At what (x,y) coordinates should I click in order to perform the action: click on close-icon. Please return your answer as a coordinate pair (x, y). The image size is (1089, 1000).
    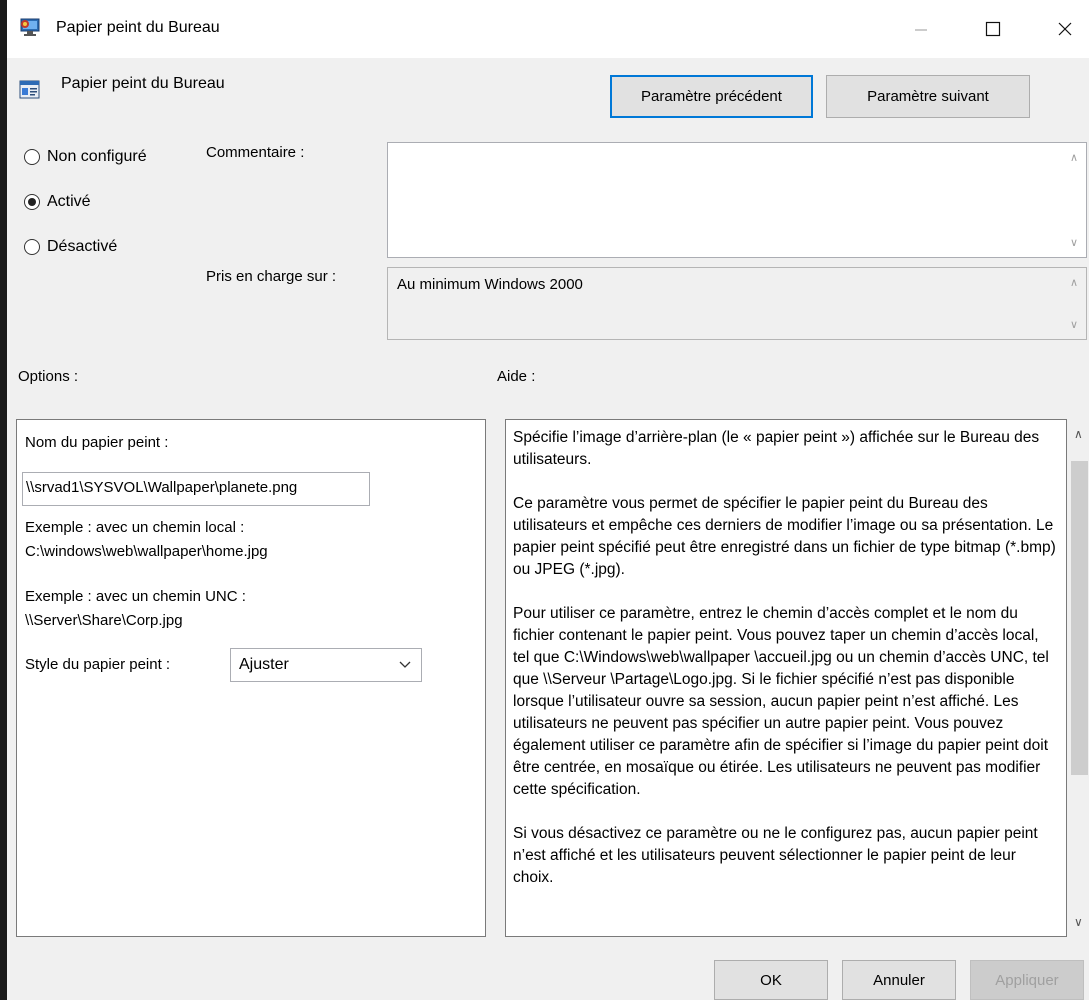
    Looking at the image, I should click on (1065, 29).